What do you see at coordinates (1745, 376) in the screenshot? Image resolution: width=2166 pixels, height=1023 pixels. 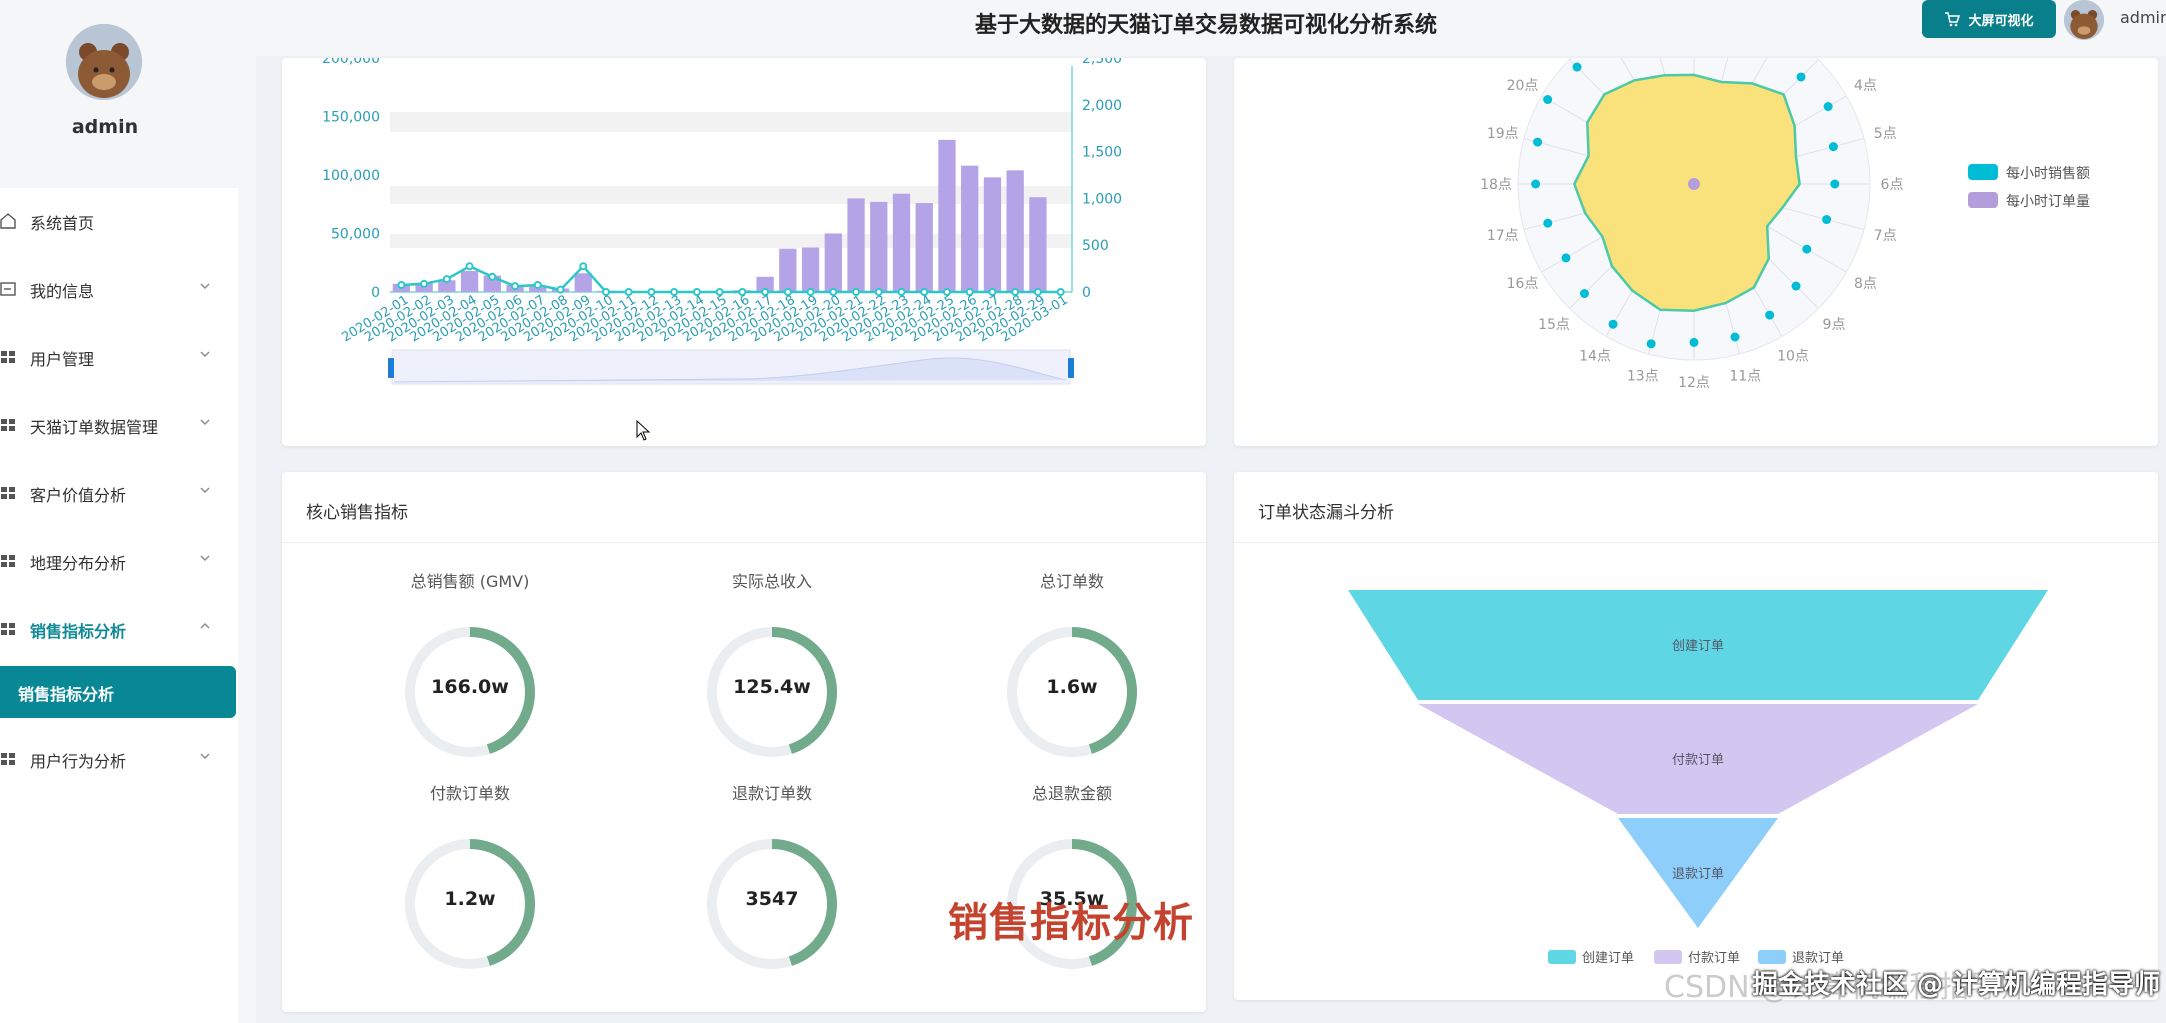 I see `radar-hour-label: 11点` at bounding box center [1745, 376].